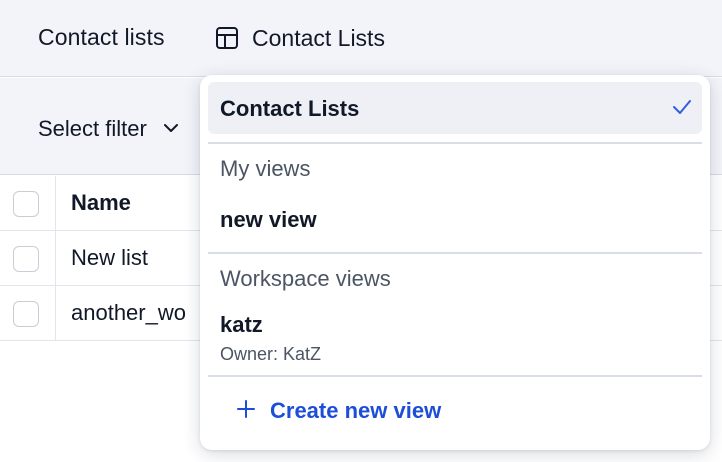  What do you see at coordinates (241, 325) in the screenshot?
I see `view-option-katz: katz` at bounding box center [241, 325].